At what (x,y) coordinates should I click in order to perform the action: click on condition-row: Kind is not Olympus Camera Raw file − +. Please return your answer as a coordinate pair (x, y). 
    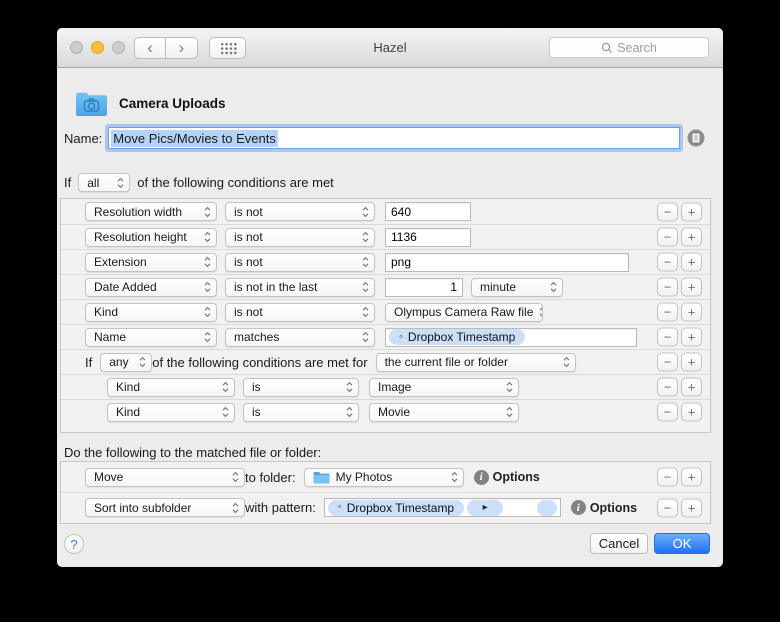
    Looking at the image, I should click on (385, 311).